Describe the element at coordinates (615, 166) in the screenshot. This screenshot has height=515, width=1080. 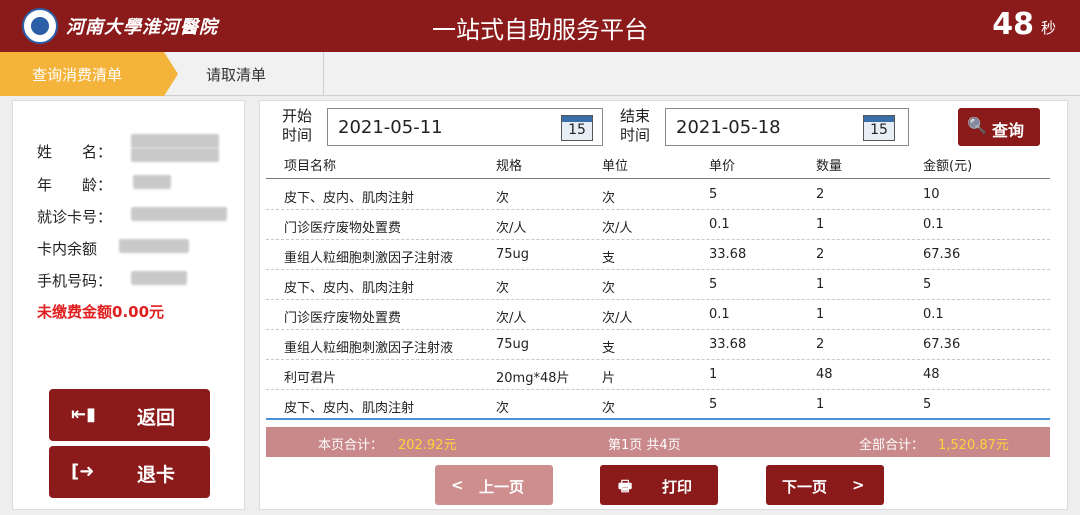
I see `col-unit: 单位` at that location.